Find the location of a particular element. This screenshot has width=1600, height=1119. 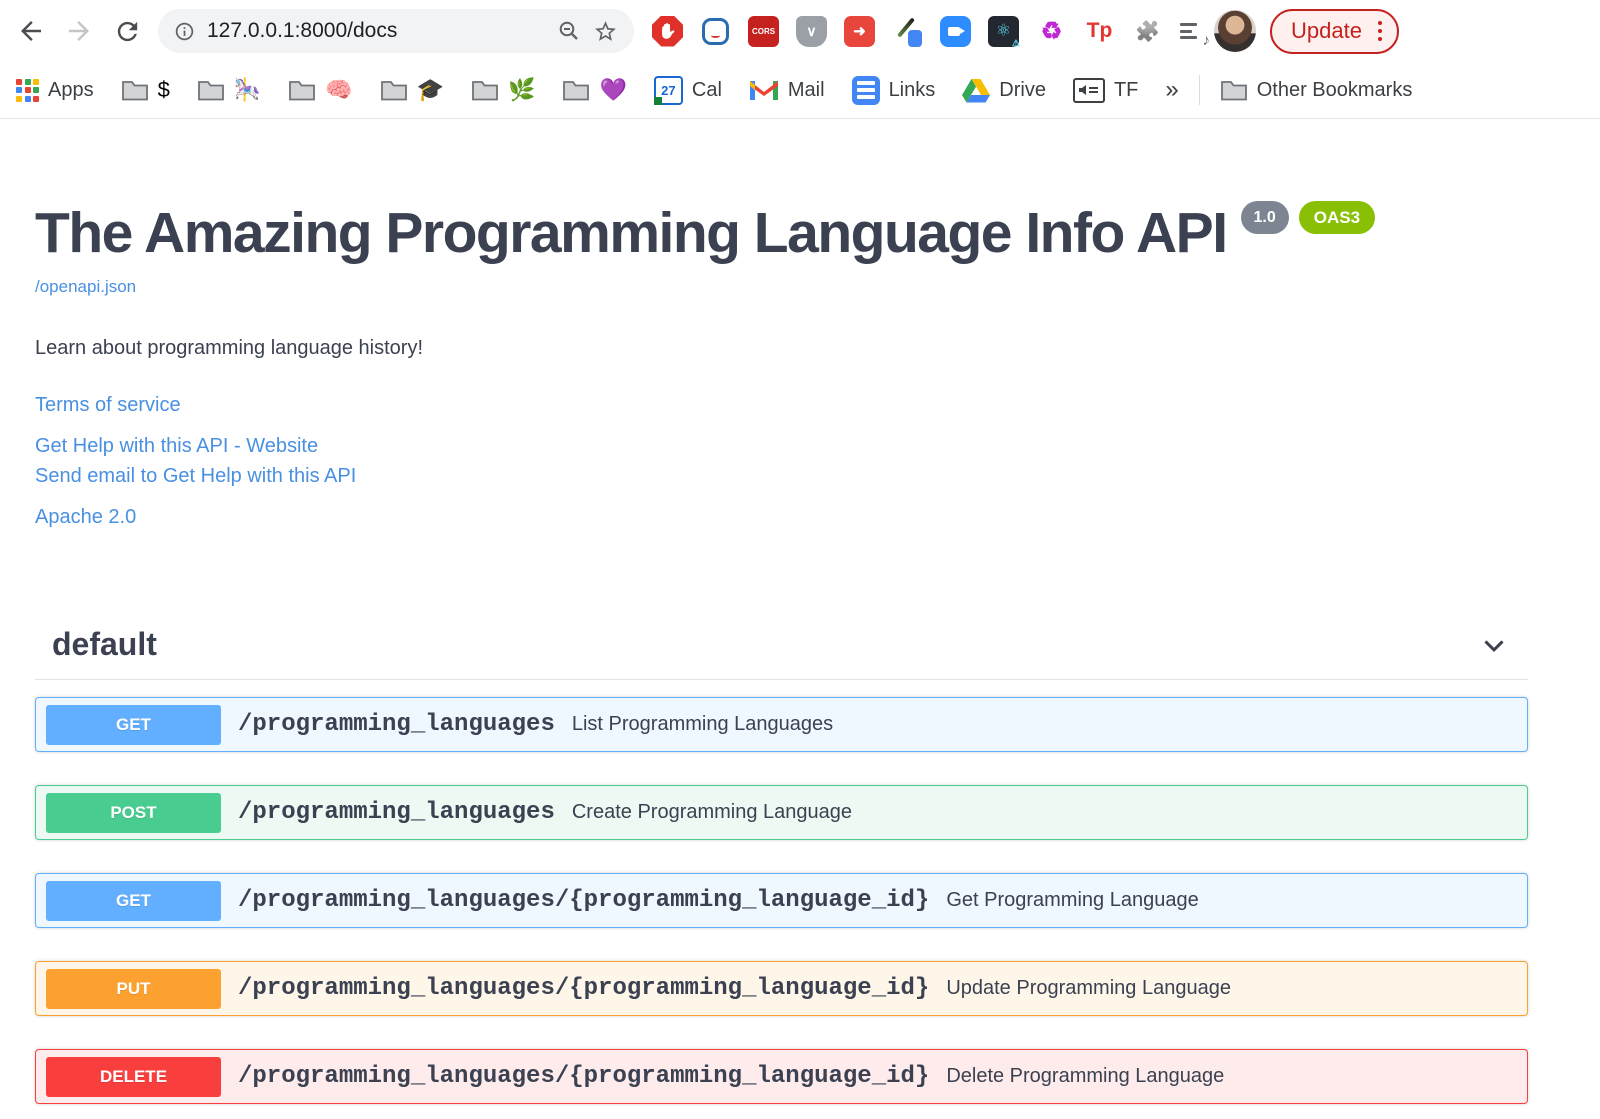

bookmark-mail: Mail is located at coordinates (787, 90).